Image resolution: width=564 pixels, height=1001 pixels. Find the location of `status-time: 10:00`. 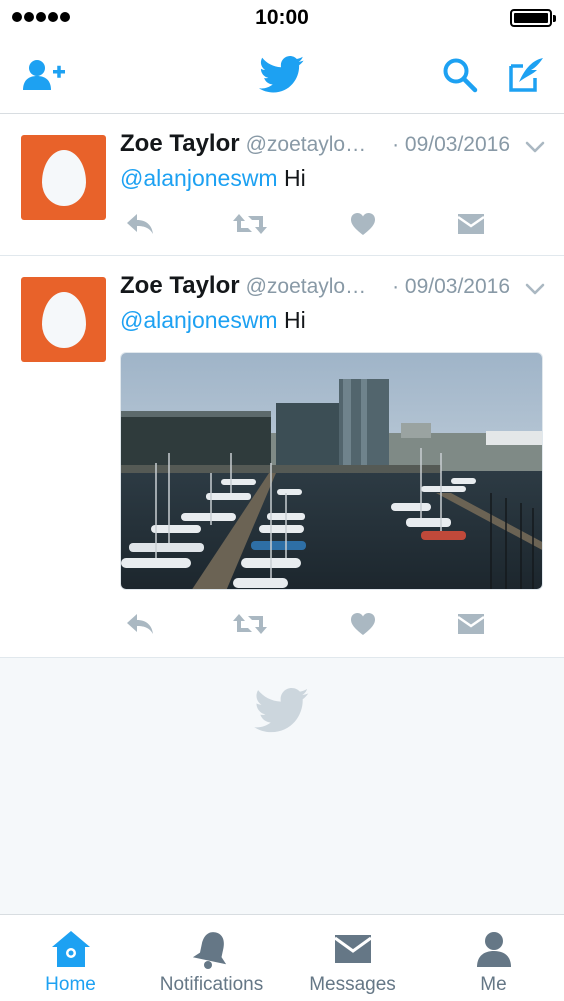

status-time: 10:00 is located at coordinates (282, 17).